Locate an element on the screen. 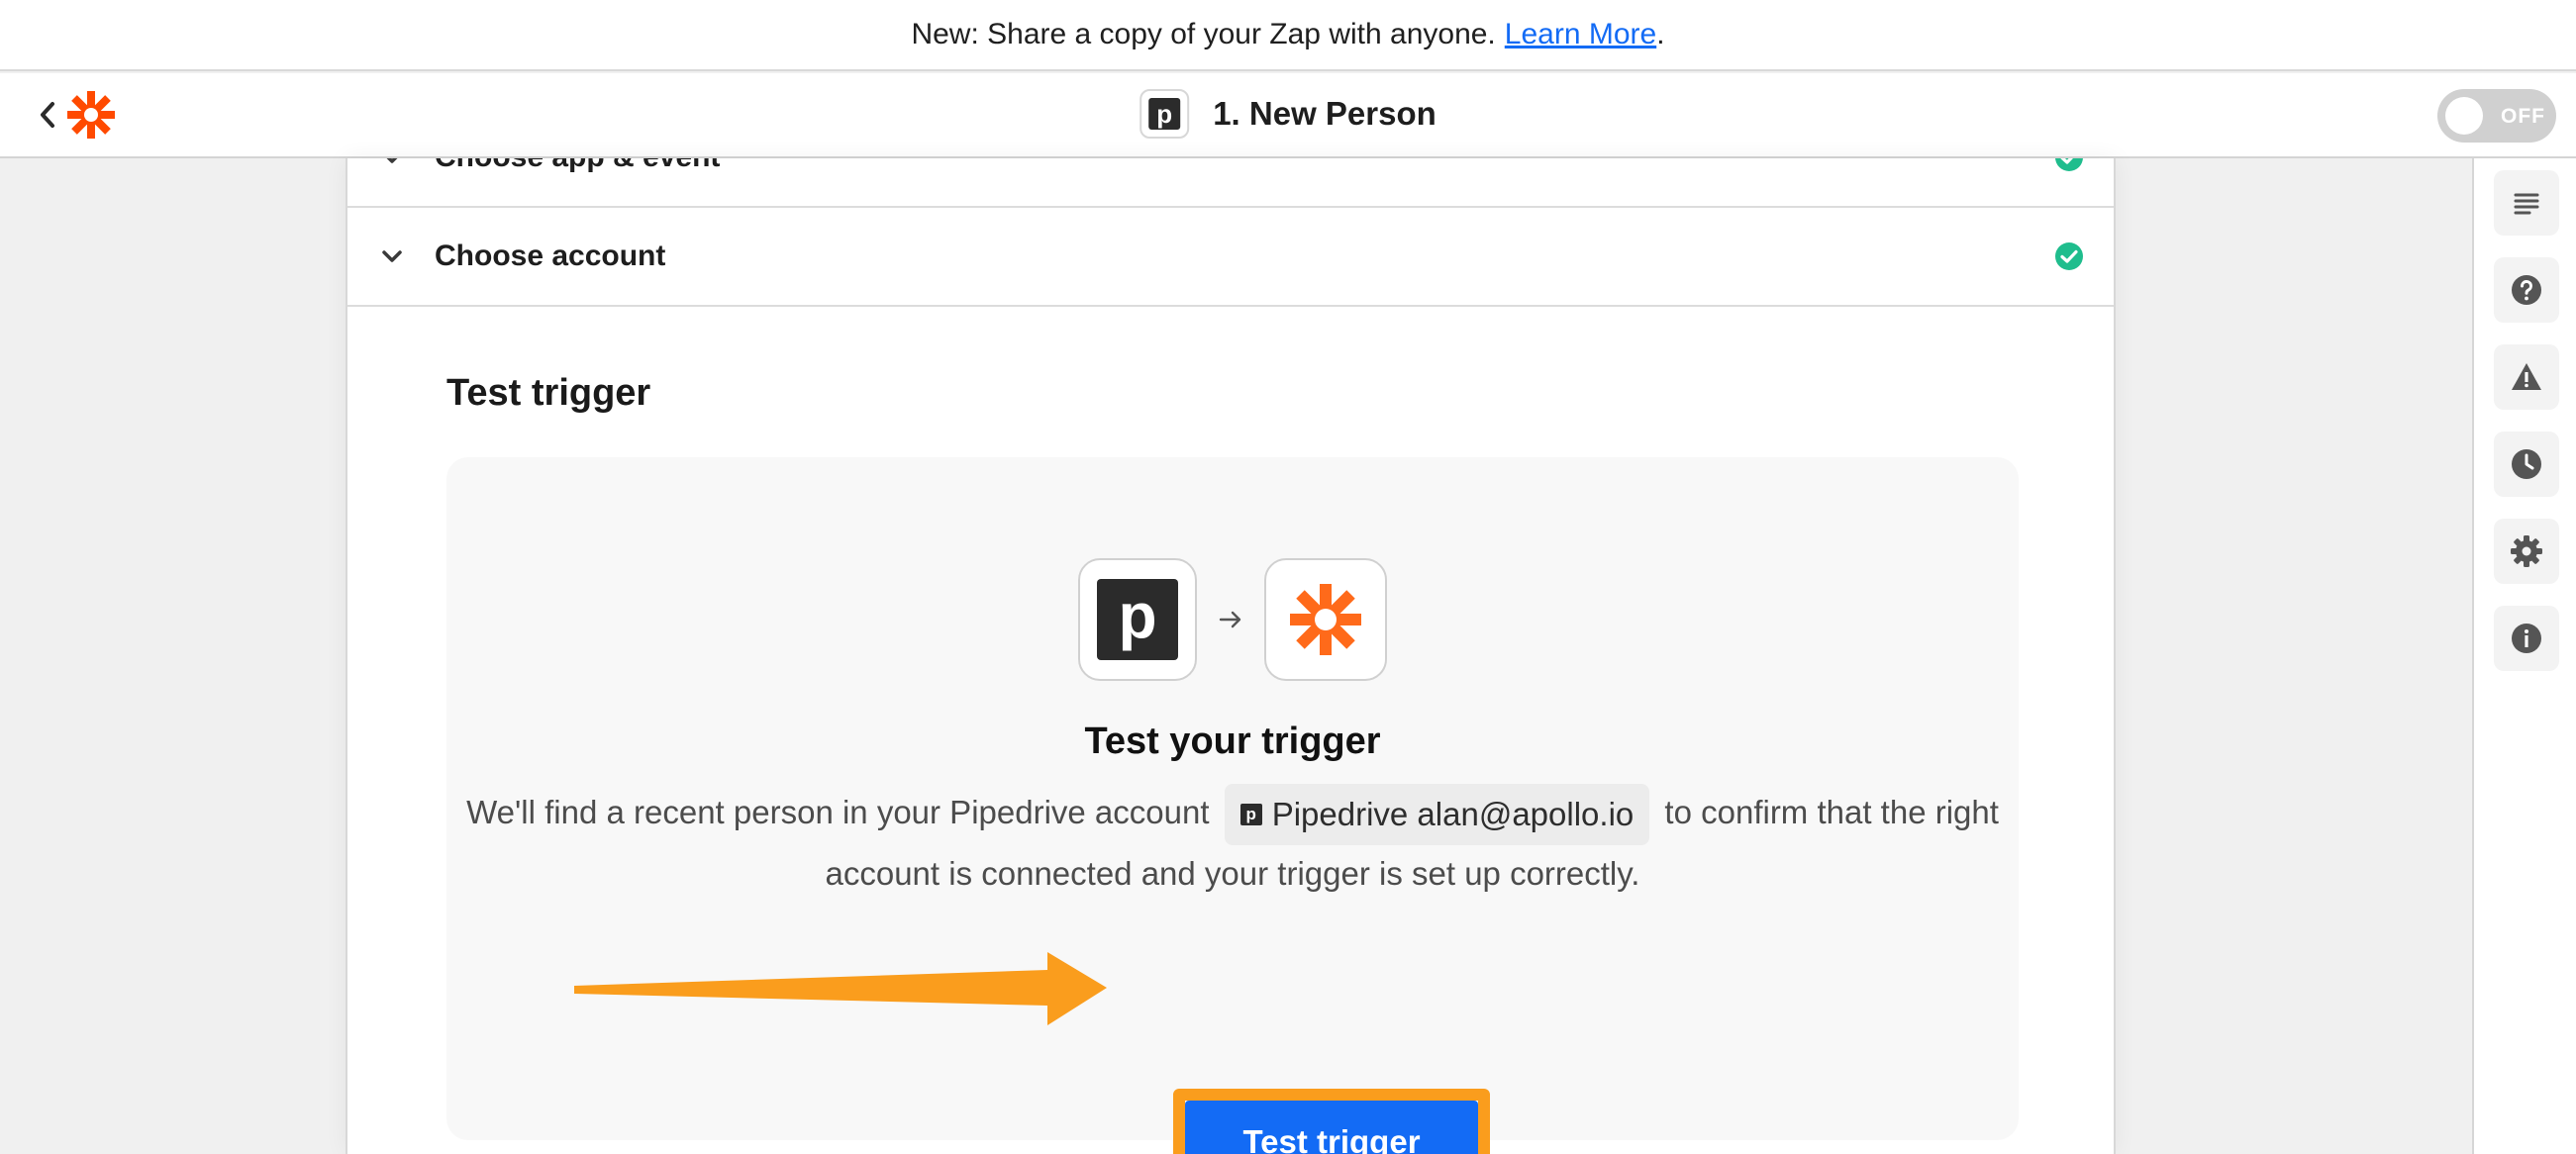 The height and width of the screenshot is (1154, 2576). pipedrive-mini-icon: p is located at coordinates (1251, 815).